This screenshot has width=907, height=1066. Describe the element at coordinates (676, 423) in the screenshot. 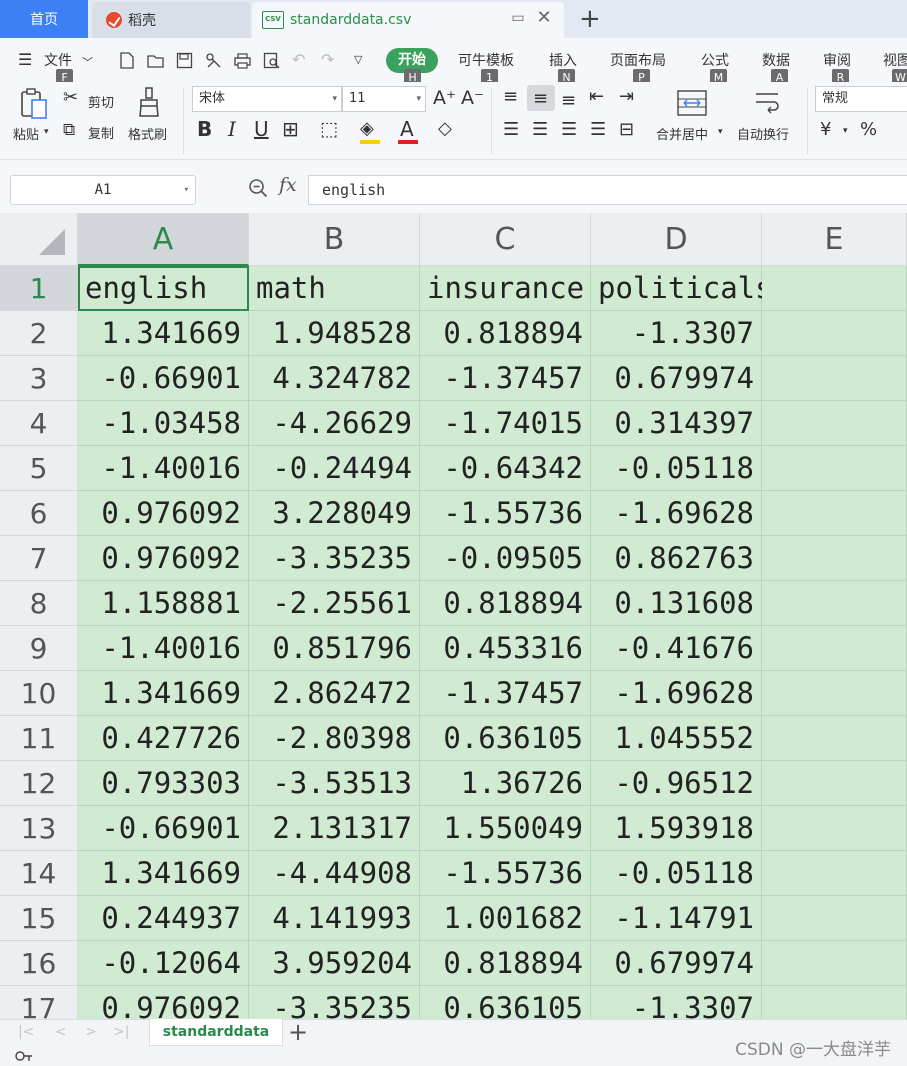

I see `cell-d4: 0.314397` at that location.